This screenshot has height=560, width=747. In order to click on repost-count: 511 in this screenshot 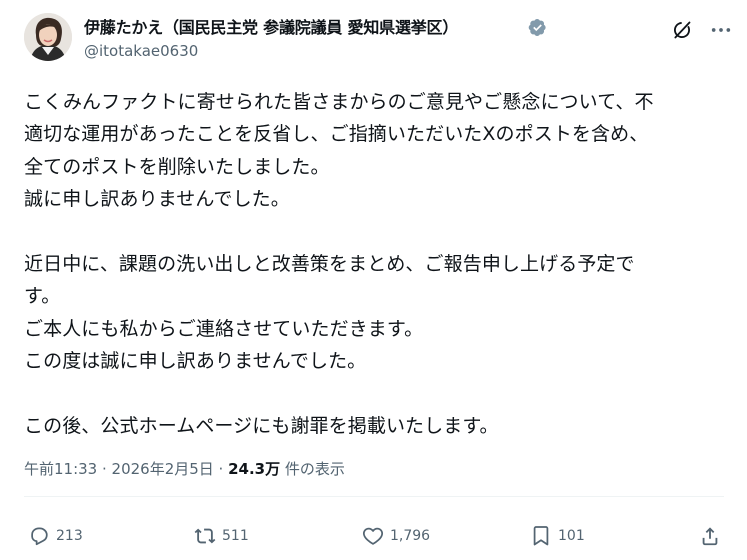, I will do `click(235, 536)`.